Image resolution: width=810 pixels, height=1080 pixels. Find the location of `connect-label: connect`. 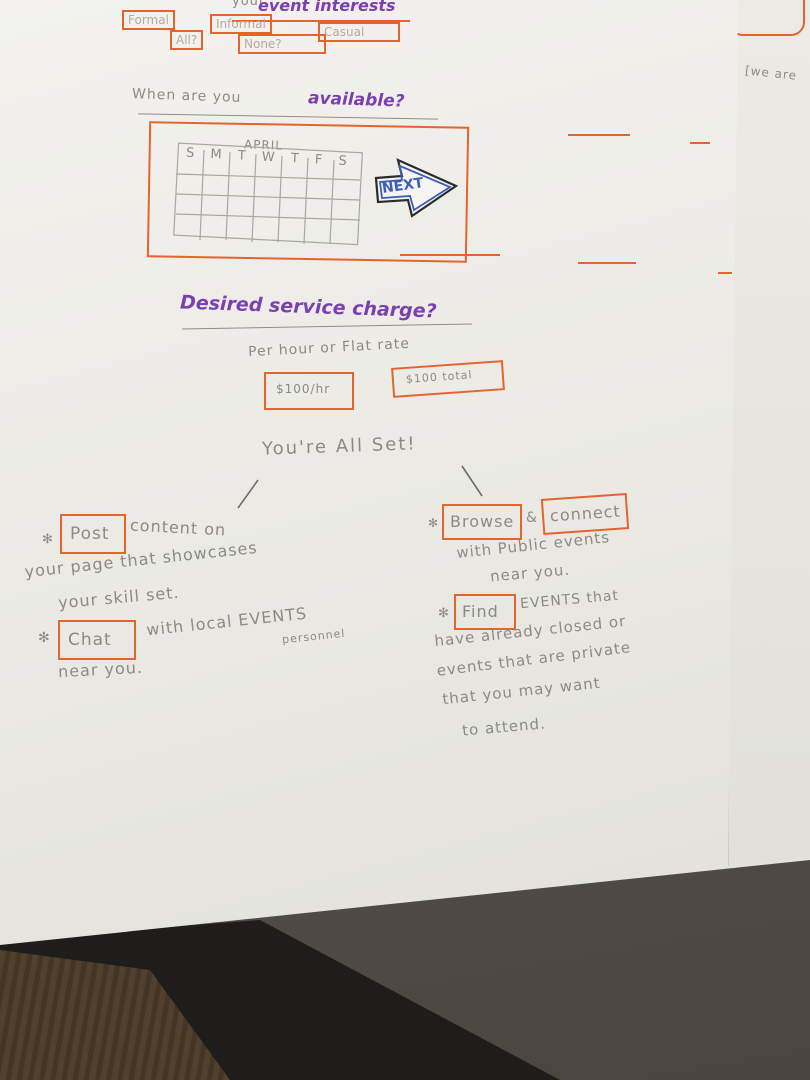

connect-label: connect is located at coordinates (585, 513).